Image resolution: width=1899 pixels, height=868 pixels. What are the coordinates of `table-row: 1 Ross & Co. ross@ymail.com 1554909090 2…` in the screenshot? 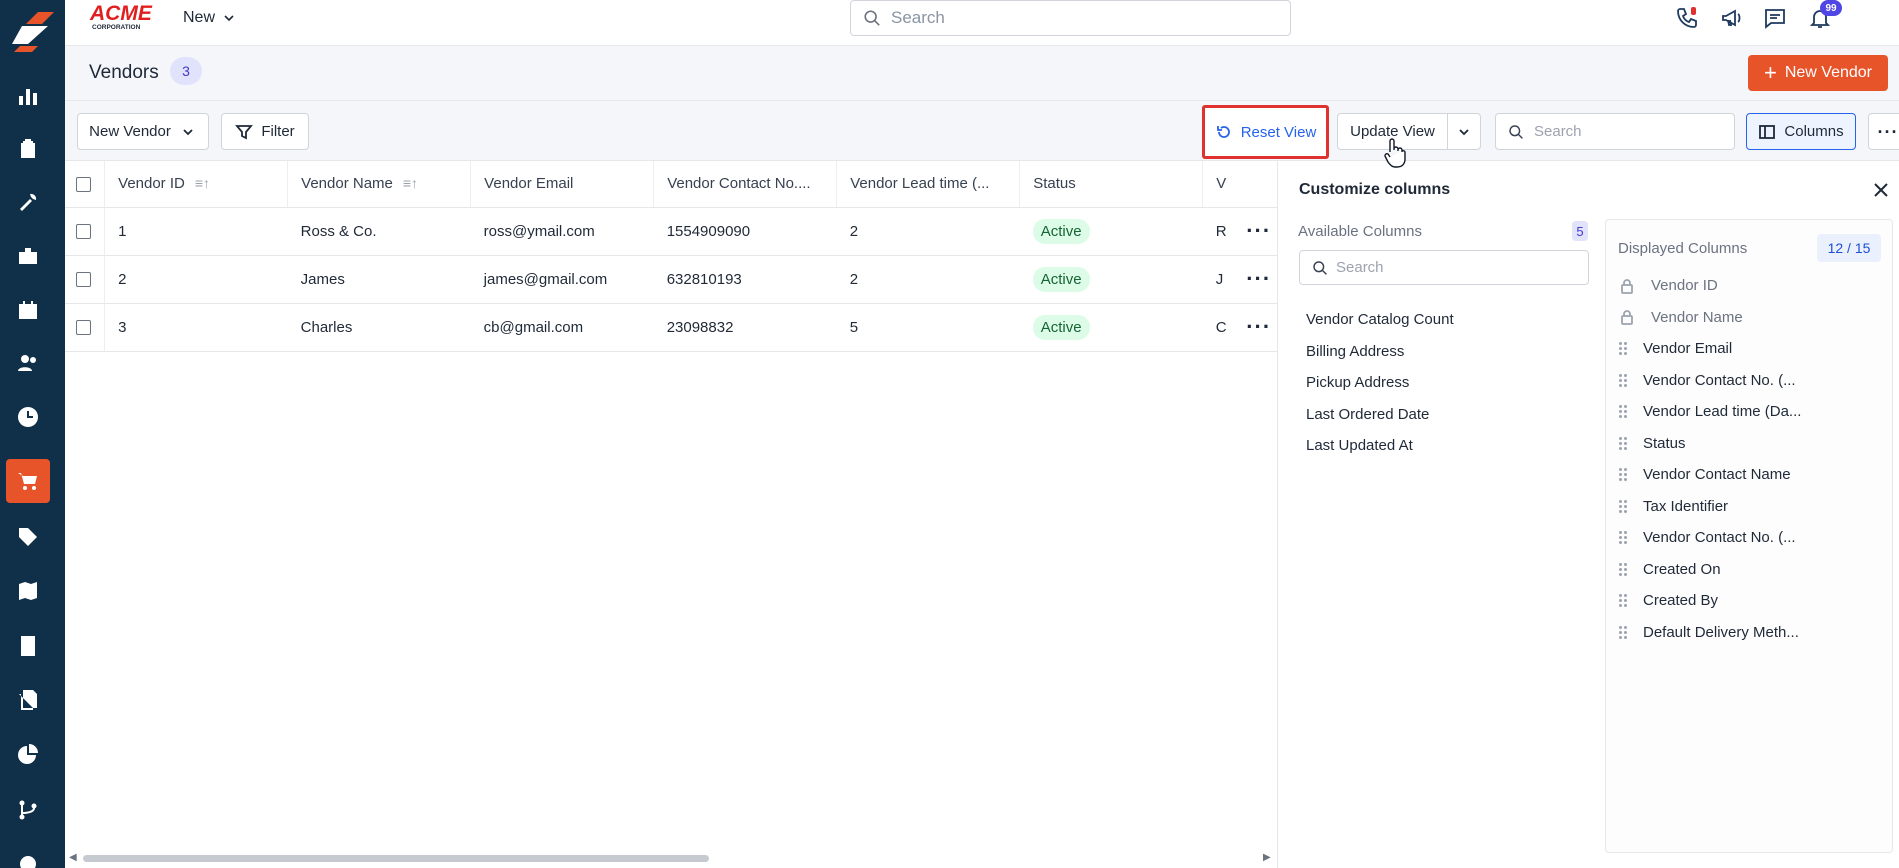 It's located at (671, 231).